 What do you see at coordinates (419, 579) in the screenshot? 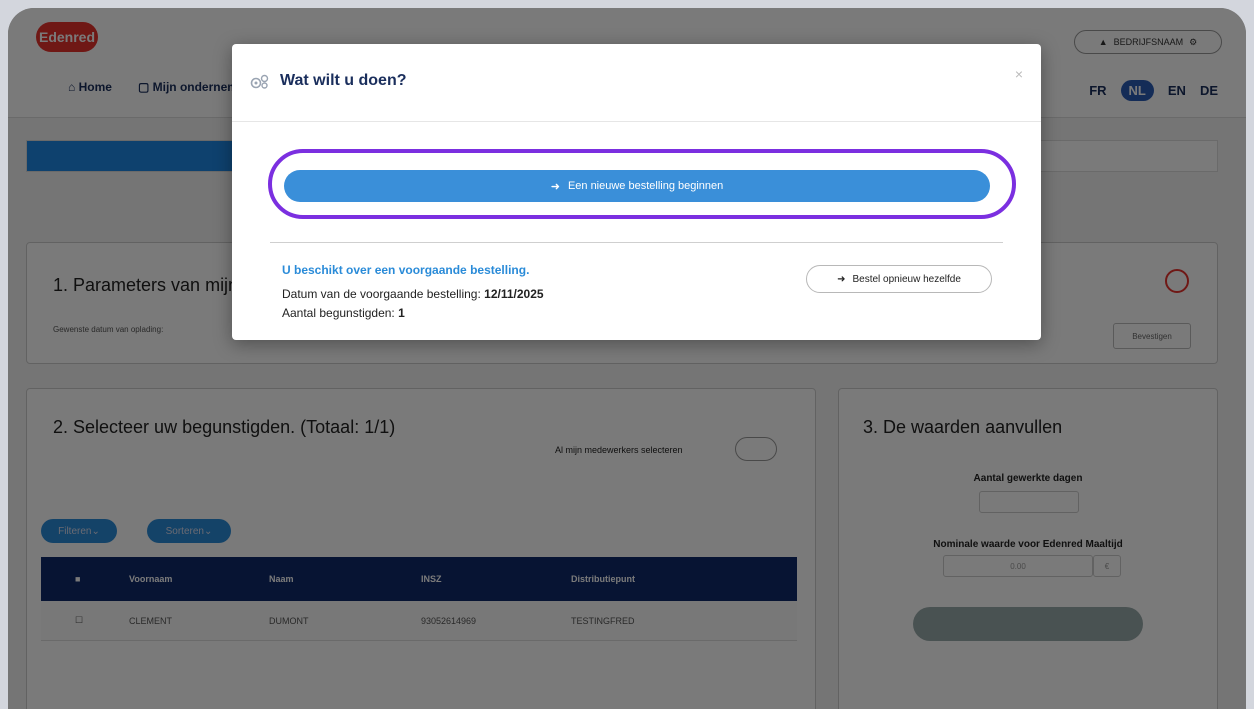
I see `table-header: ■ Voornaam Naam INSZ Distributiepunt` at bounding box center [419, 579].